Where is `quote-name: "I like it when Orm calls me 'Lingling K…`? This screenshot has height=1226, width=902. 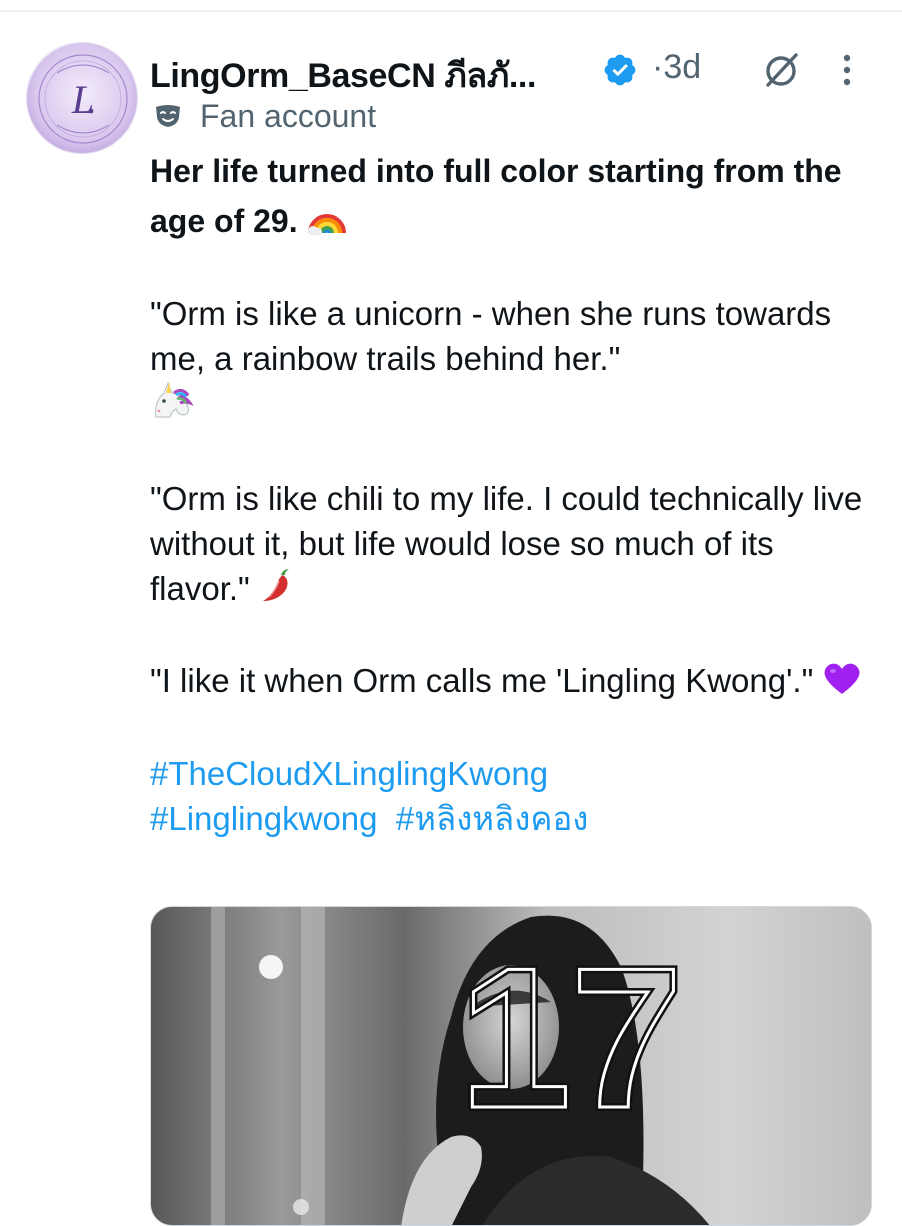 quote-name: "I like it when Orm calls me 'Lingling K… is located at coordinates (510, 682).